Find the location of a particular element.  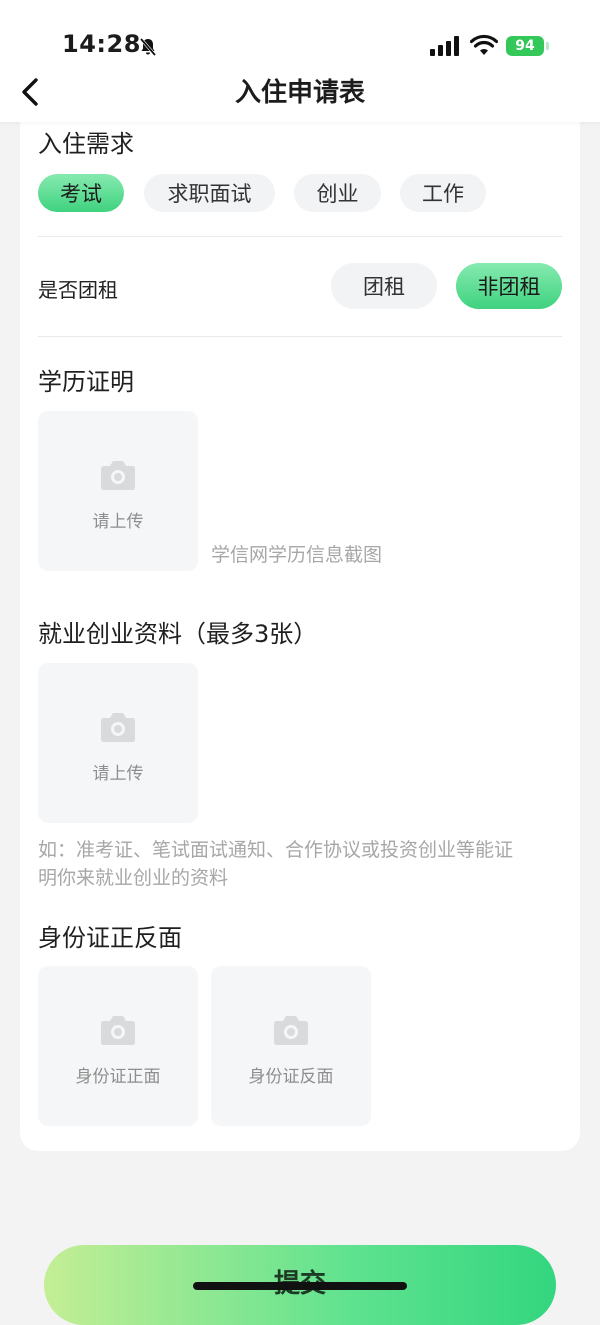

employment-title: 就业创业资料（最多3张） is located at coordinates (178, 634).